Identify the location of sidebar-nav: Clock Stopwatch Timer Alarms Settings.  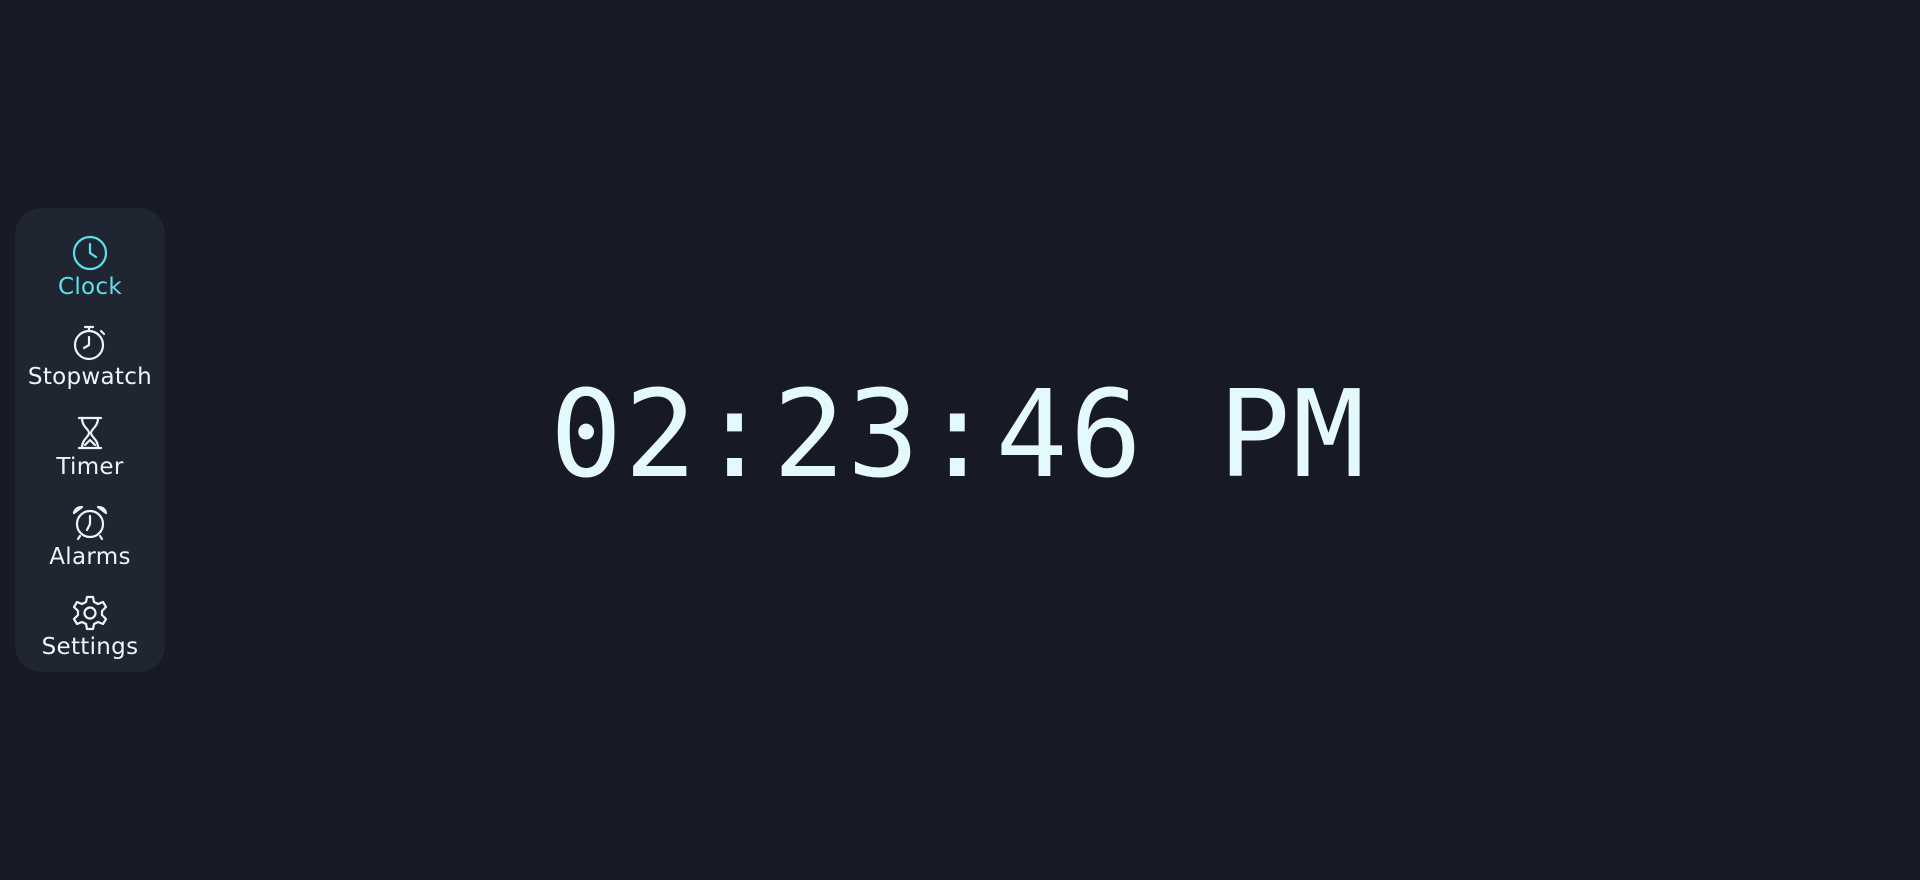
(90, 440).